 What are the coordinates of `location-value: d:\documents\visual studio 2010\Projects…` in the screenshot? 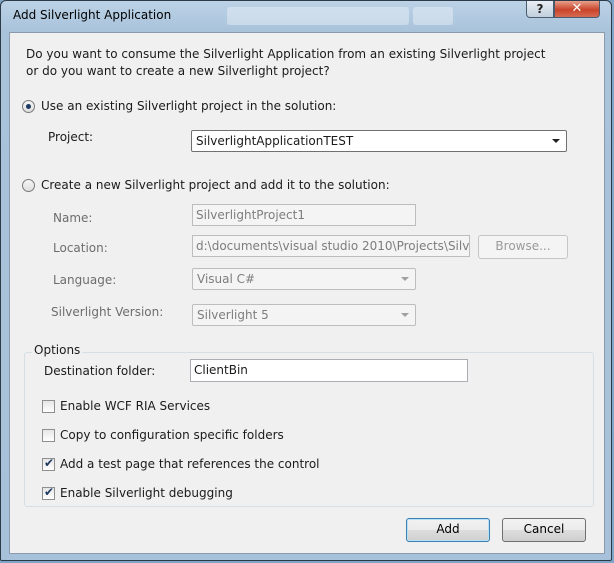 It's located at (333, 246).